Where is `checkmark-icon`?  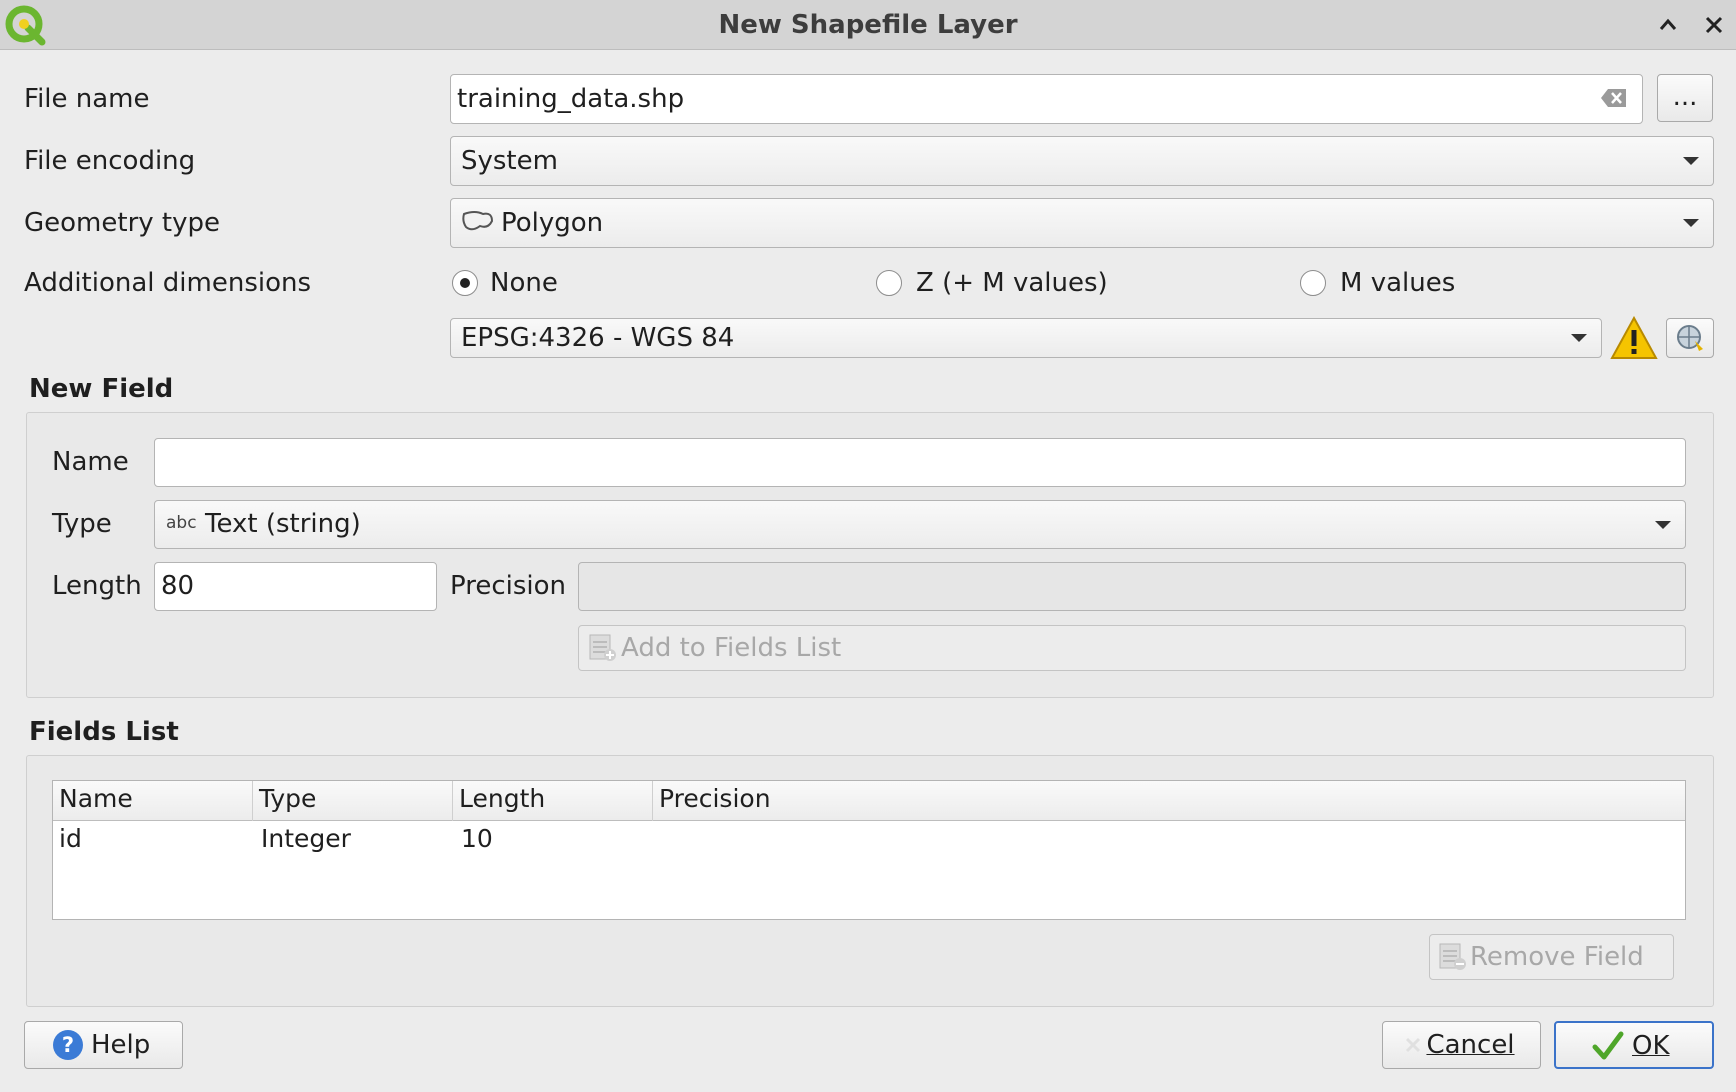 checkmark-icon is located at coordinates (1608, 1046).